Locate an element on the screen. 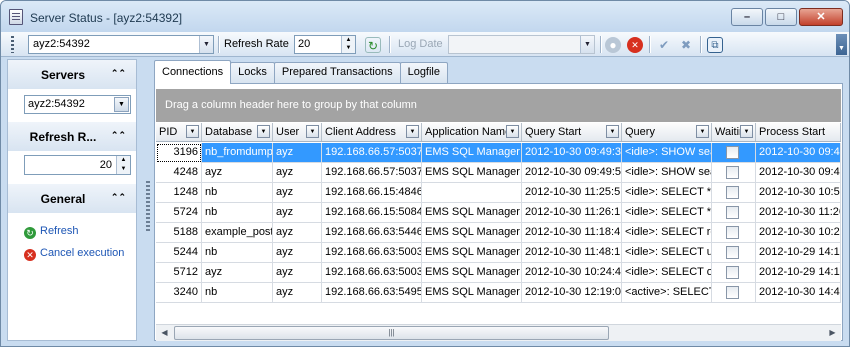  pid-cell: 5188 is located at coordinates (179, 233).